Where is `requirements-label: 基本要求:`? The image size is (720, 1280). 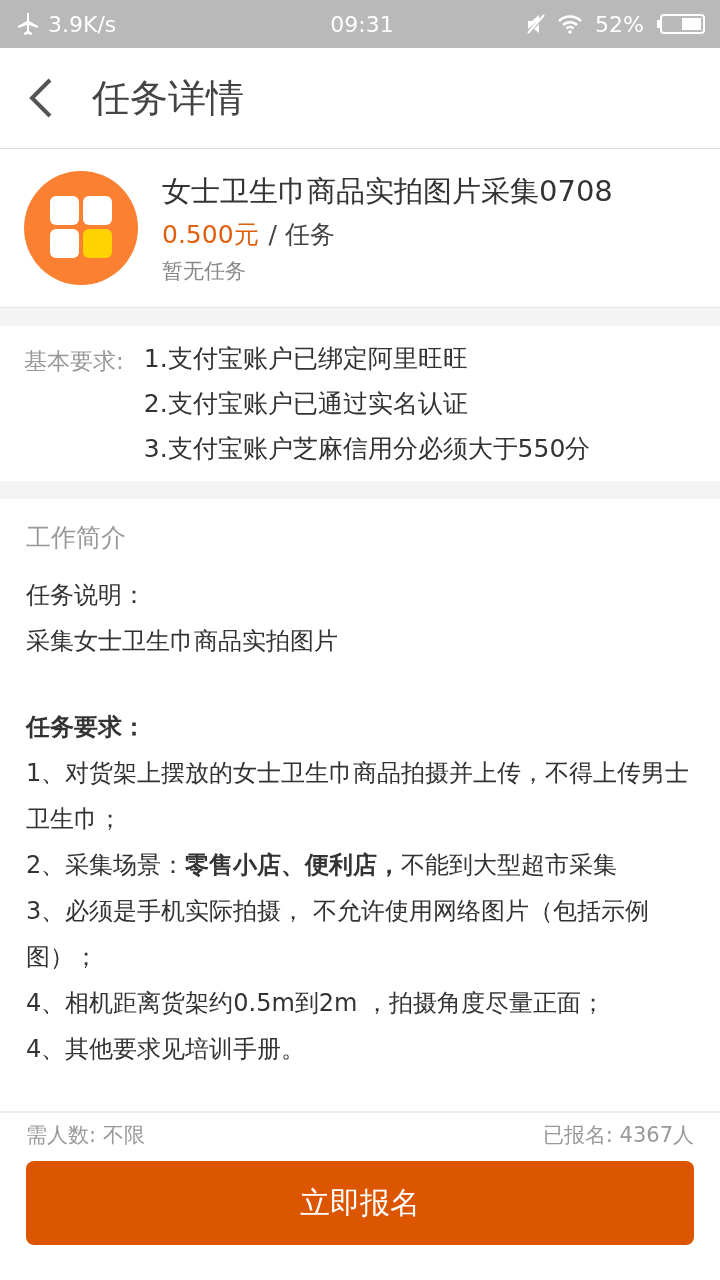 requirements-label: 基本要求: is located at coordinates (74, 361).